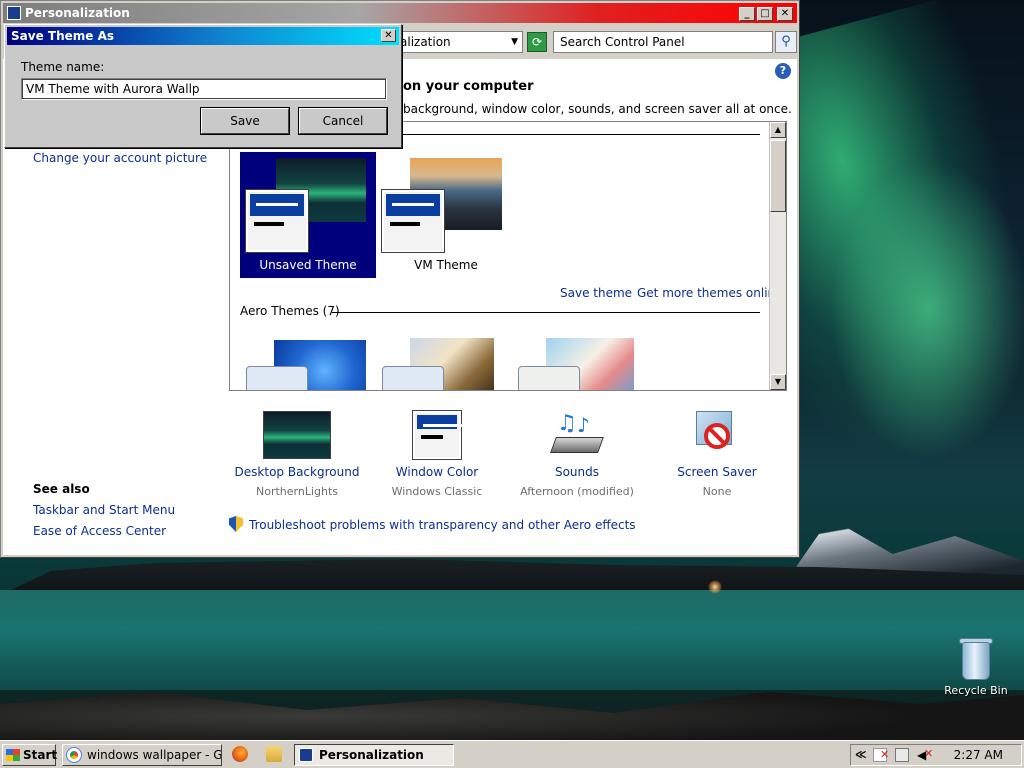  Describe the element at coordinates (777, 256) in the screenshot. I see `theme-list-scrollbar: ▲ ▼` at that location.